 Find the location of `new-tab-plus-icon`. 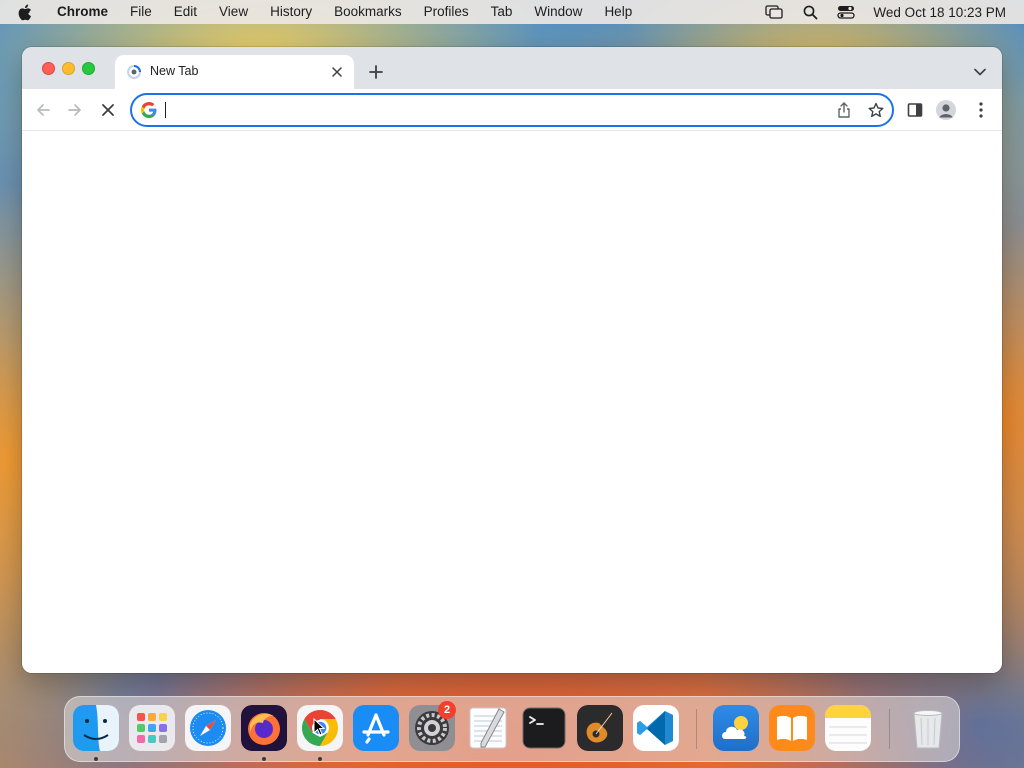

new-tab-plus-icon is located at coordinates (376, 72).